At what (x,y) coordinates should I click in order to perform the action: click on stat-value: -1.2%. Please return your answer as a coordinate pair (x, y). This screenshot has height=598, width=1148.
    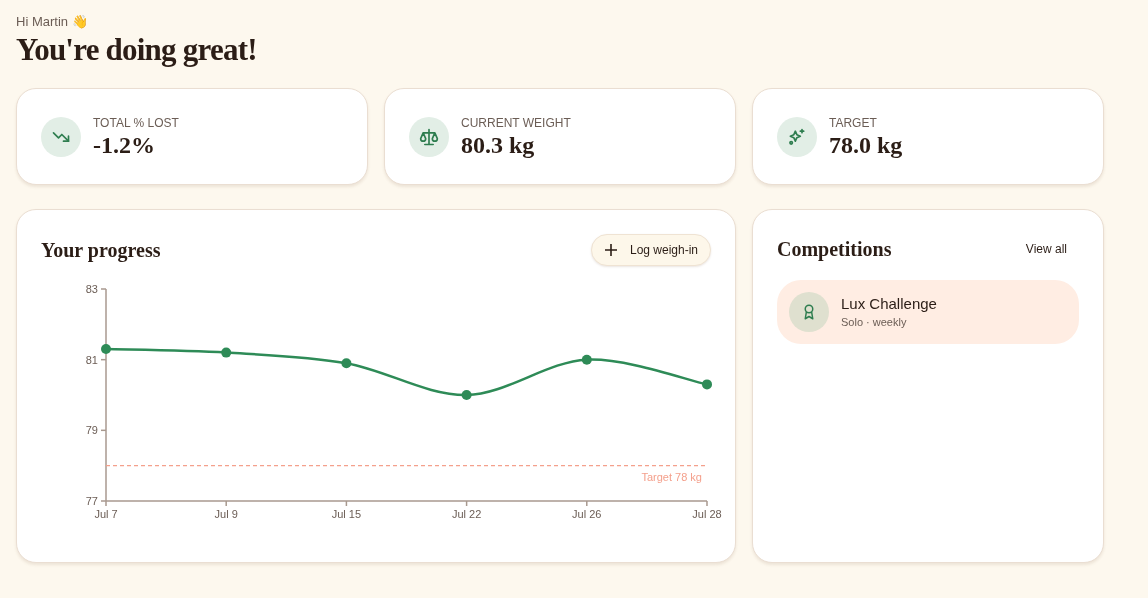
    Looking at the image, I should click on (124, 144).